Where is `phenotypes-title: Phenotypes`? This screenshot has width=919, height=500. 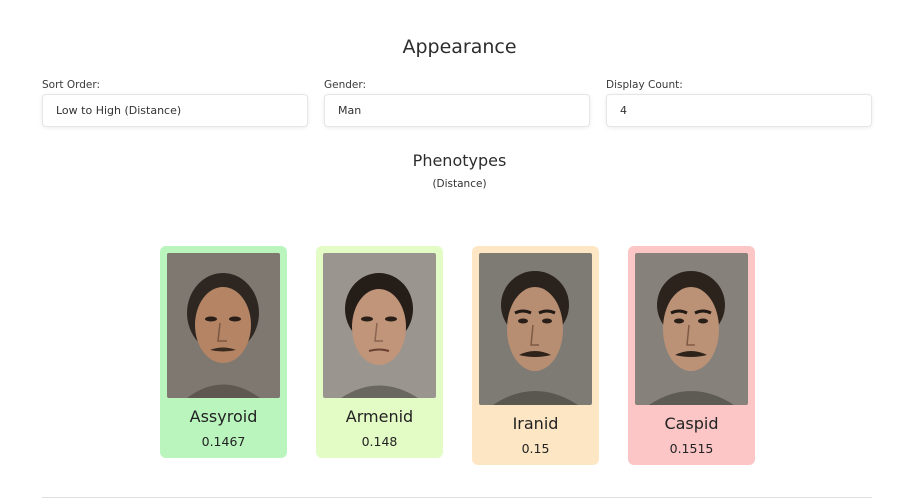
phenotypes-title: Phenotypes is located at coordinates (459, 160).